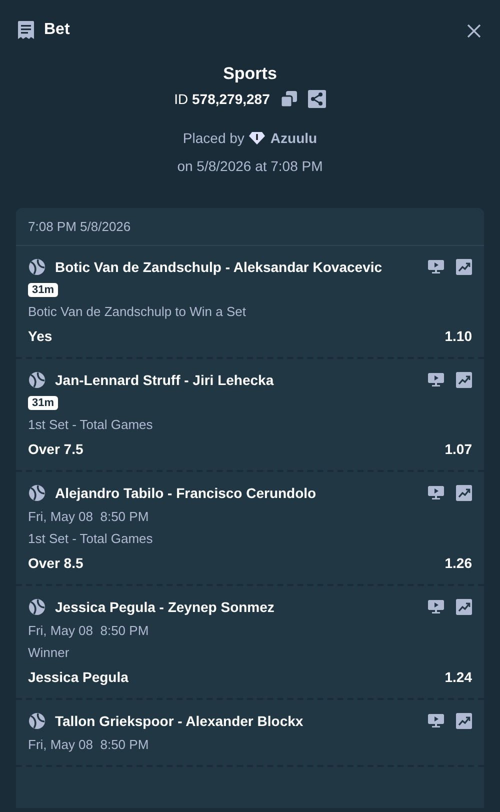 Image resolution: width=500 pixels, height=812 pixels. Describe the element at coordinates (179, 721) in the screenshot. I see `event-name: Tallon Griekspoor - Alexander Blockx` at that location.